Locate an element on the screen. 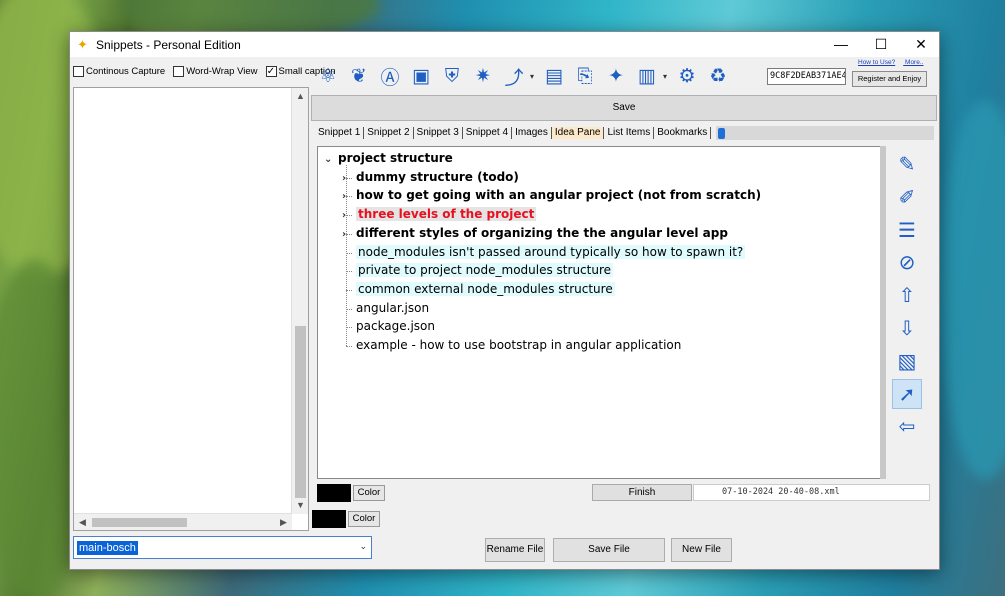 The width and height of the screenshot is (1005, 596). tree-node: package.json is located at coordinates (388, 326).